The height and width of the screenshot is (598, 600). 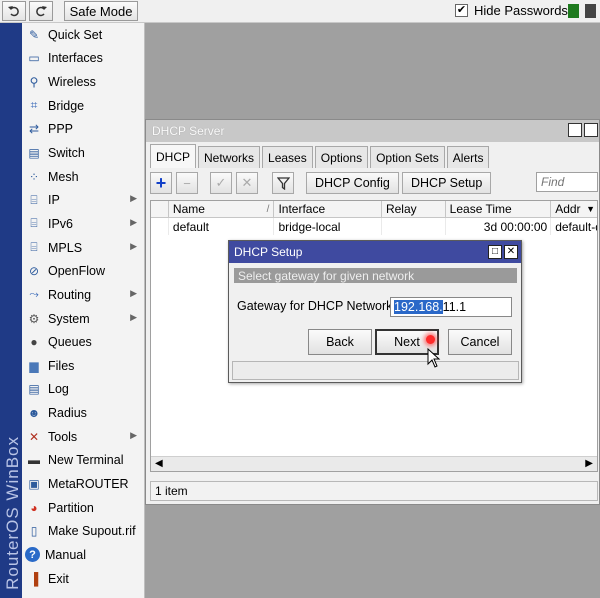 I want to click on sidebar-item-log: ▤ Log, so click(x=83, y=390).